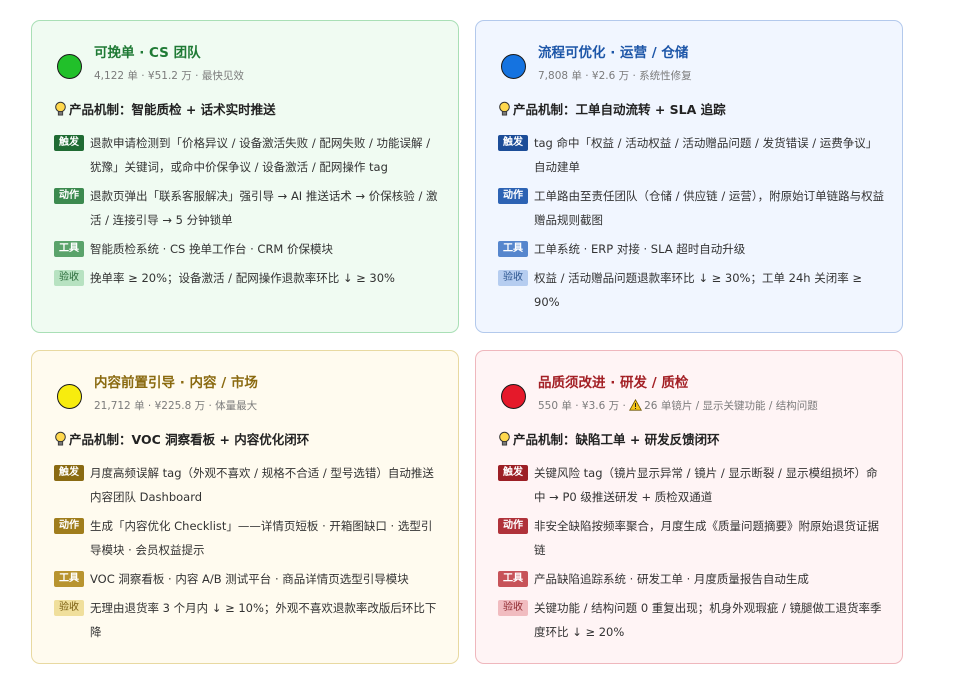  I want to click on mechanism-text: 产品机制：VOC 洞察看板 + 内容优化闭环, so click(189, 439).